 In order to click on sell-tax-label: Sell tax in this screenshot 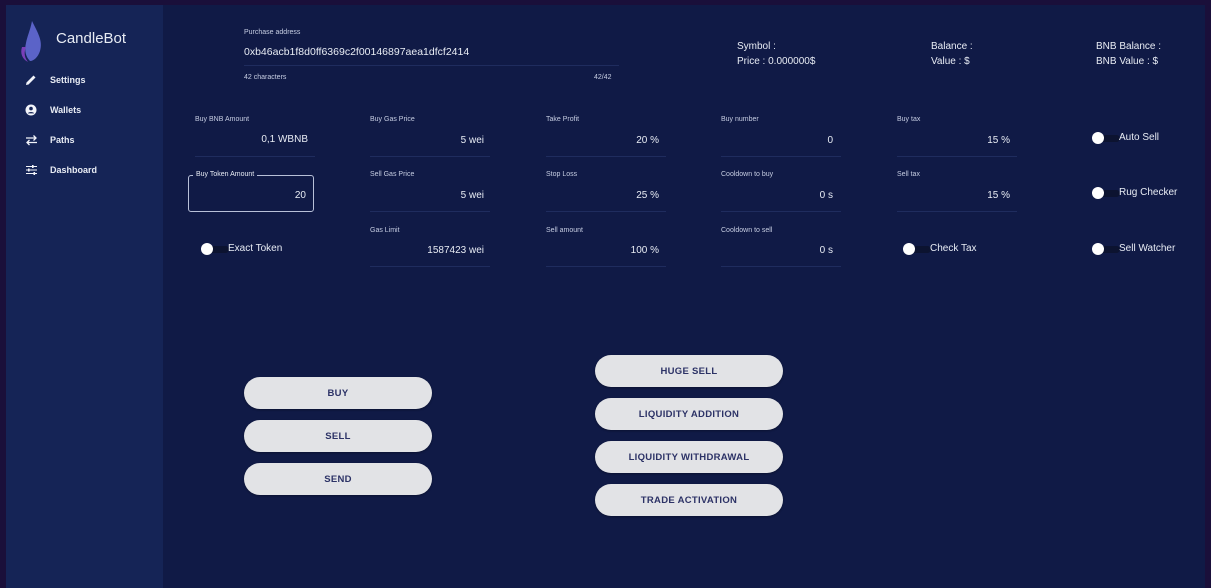, I will do `click(908, 174)`.